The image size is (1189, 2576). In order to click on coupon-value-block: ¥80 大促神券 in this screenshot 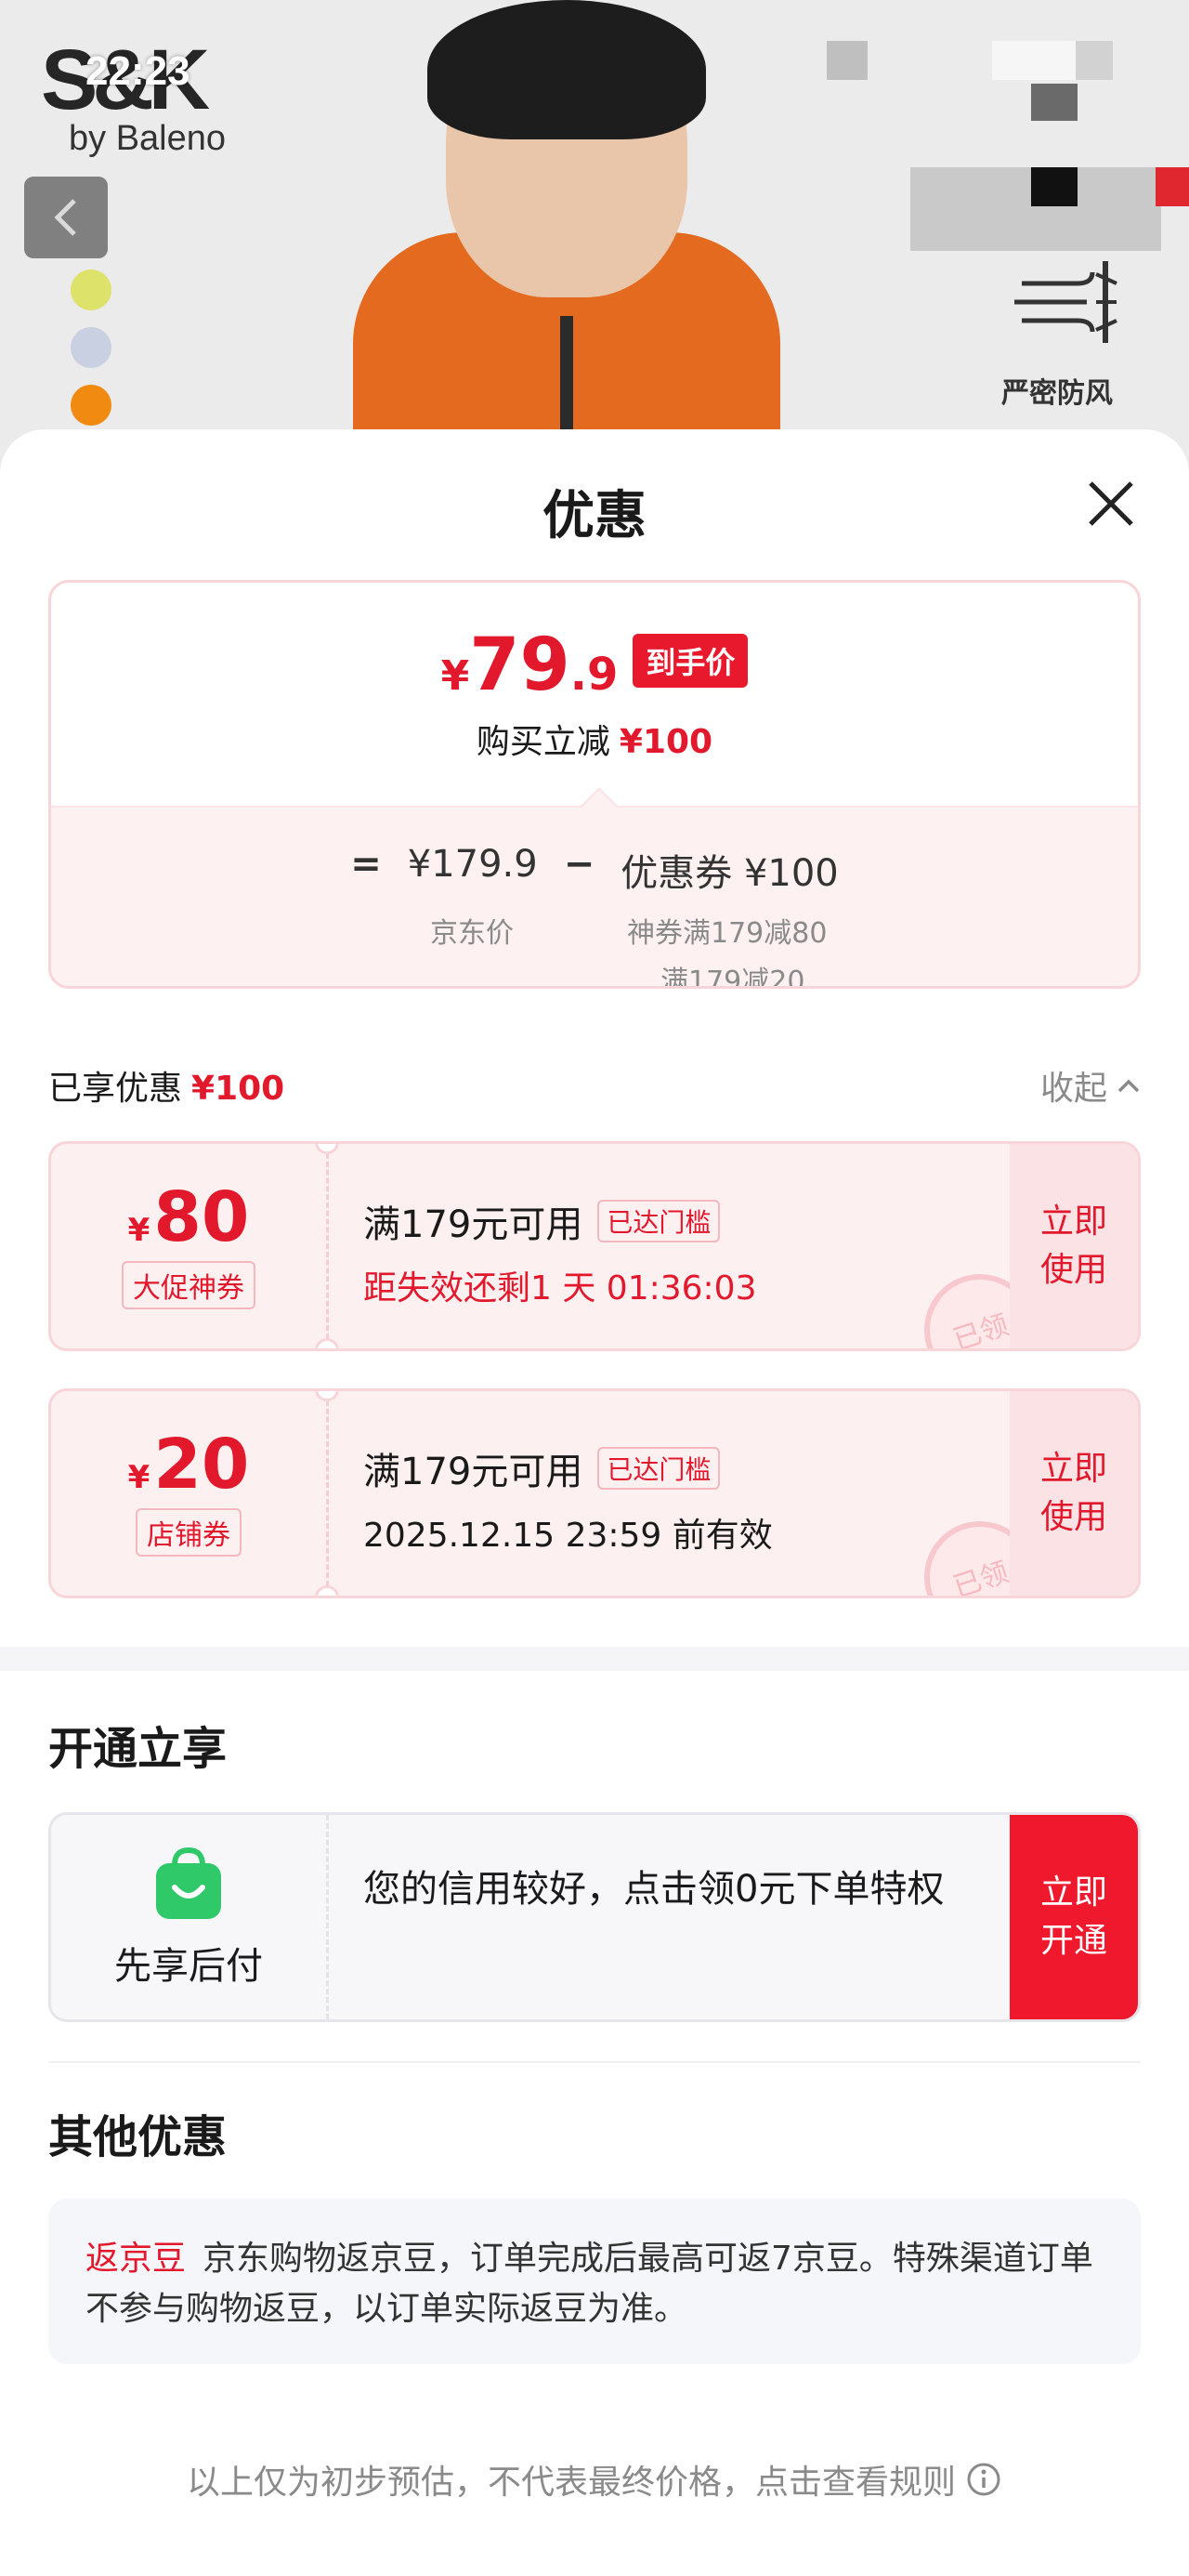, I will do `click(189, 1246)`.